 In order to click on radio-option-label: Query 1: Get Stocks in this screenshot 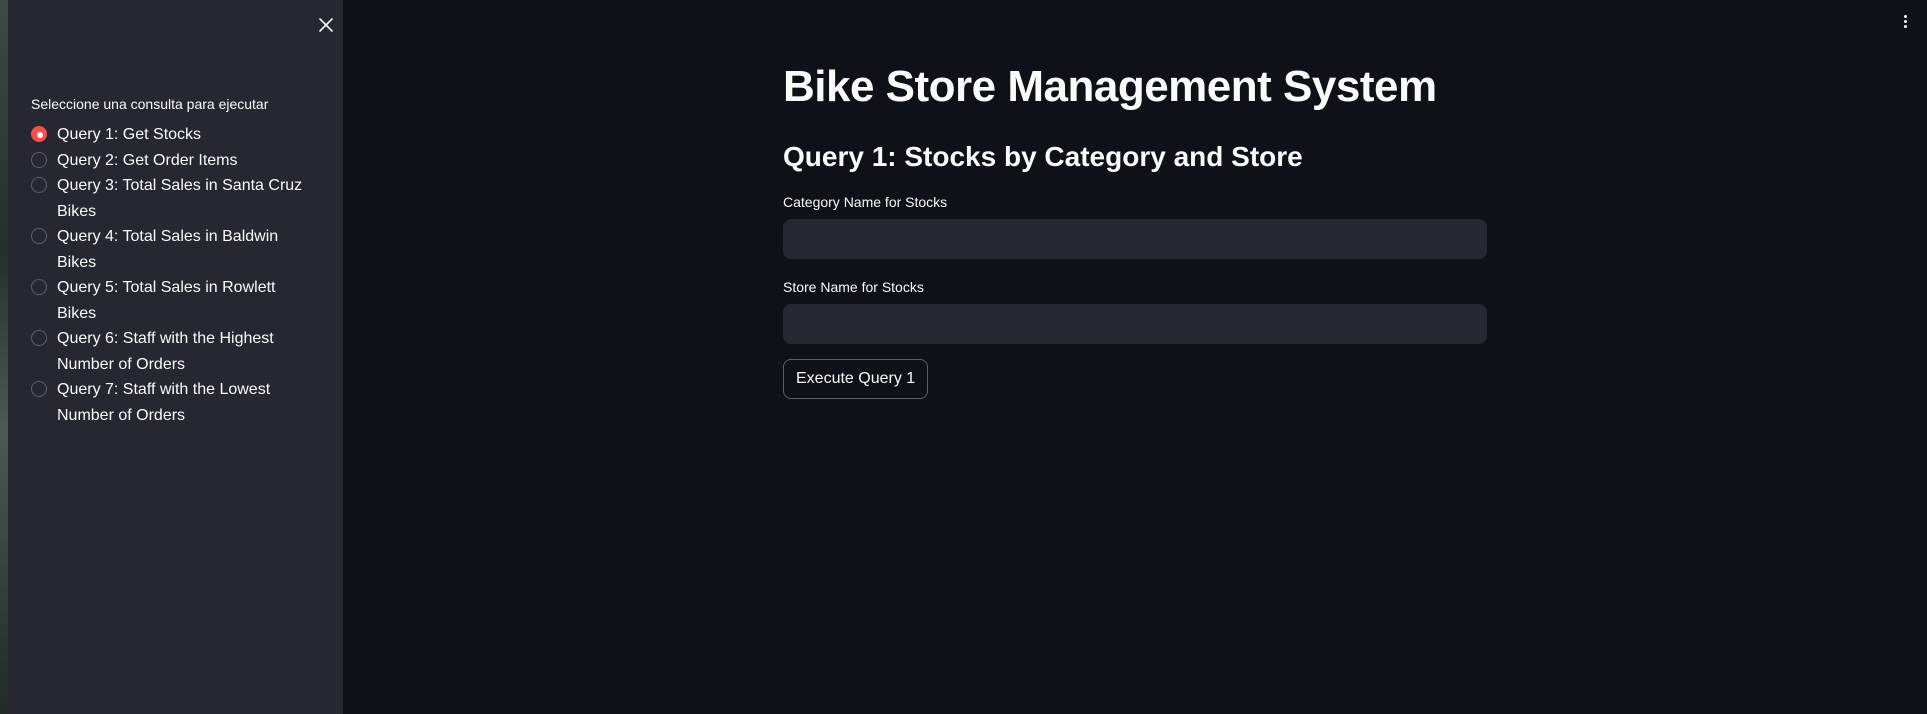, I will do `click(129, 134)`.